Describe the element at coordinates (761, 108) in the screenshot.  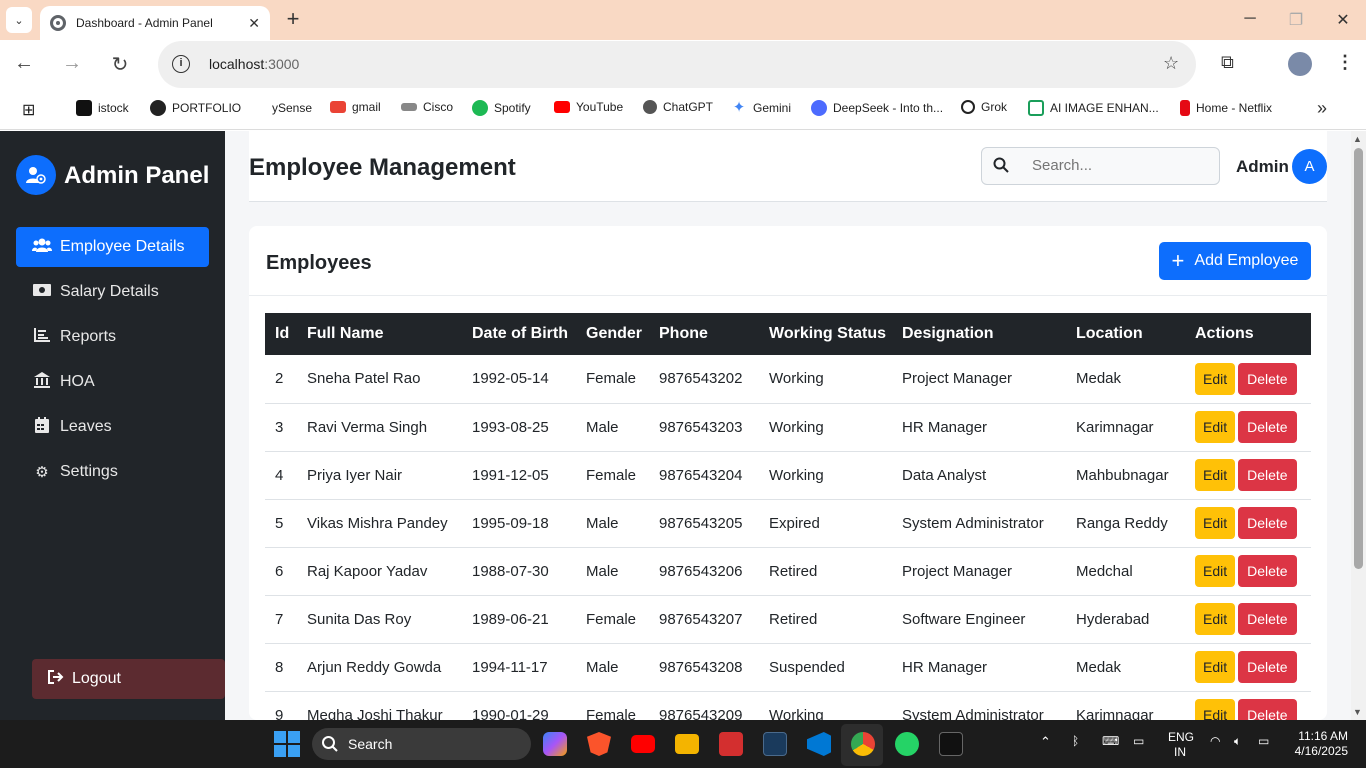
I see `bookmark-gemini: ✦ Gemini` at that location.